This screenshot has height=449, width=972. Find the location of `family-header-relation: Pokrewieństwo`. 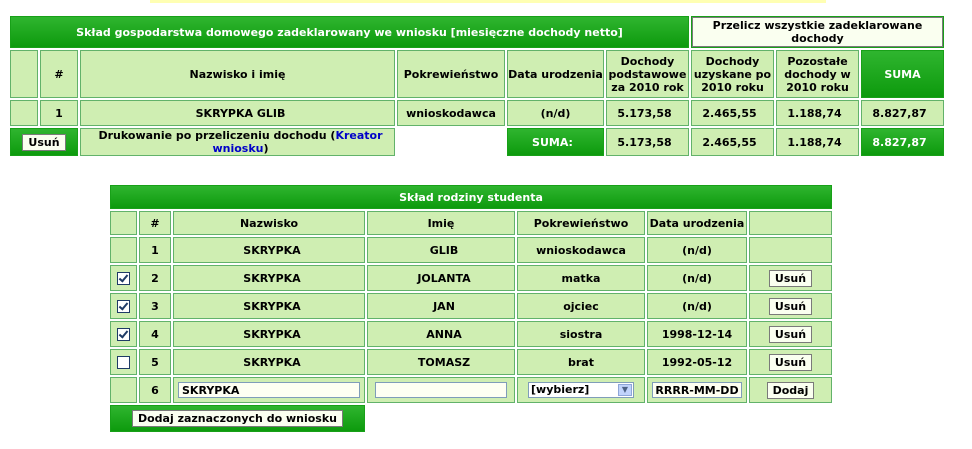

family-header-relation: Pokrewieństwo is located at coordinates (581, 223).